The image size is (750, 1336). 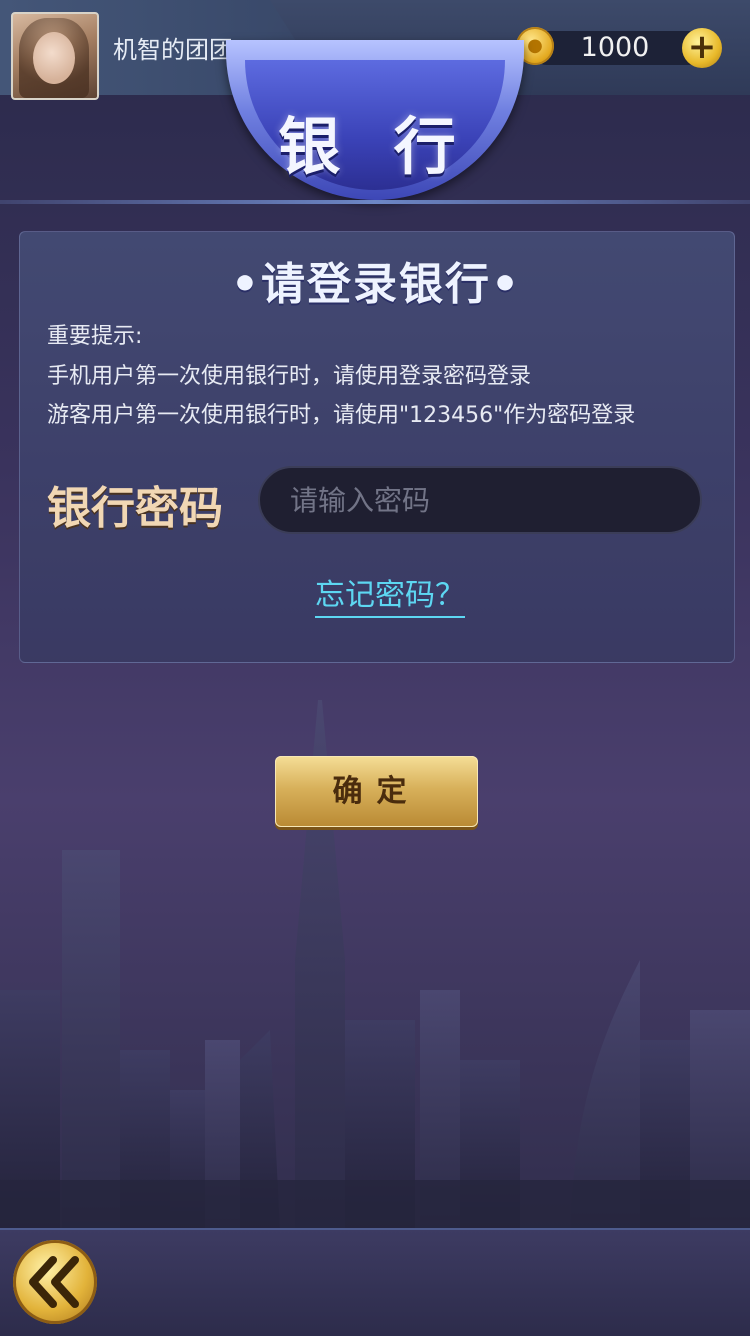 I want to click on password-label: 银行密码, so click(x=135, y=508).